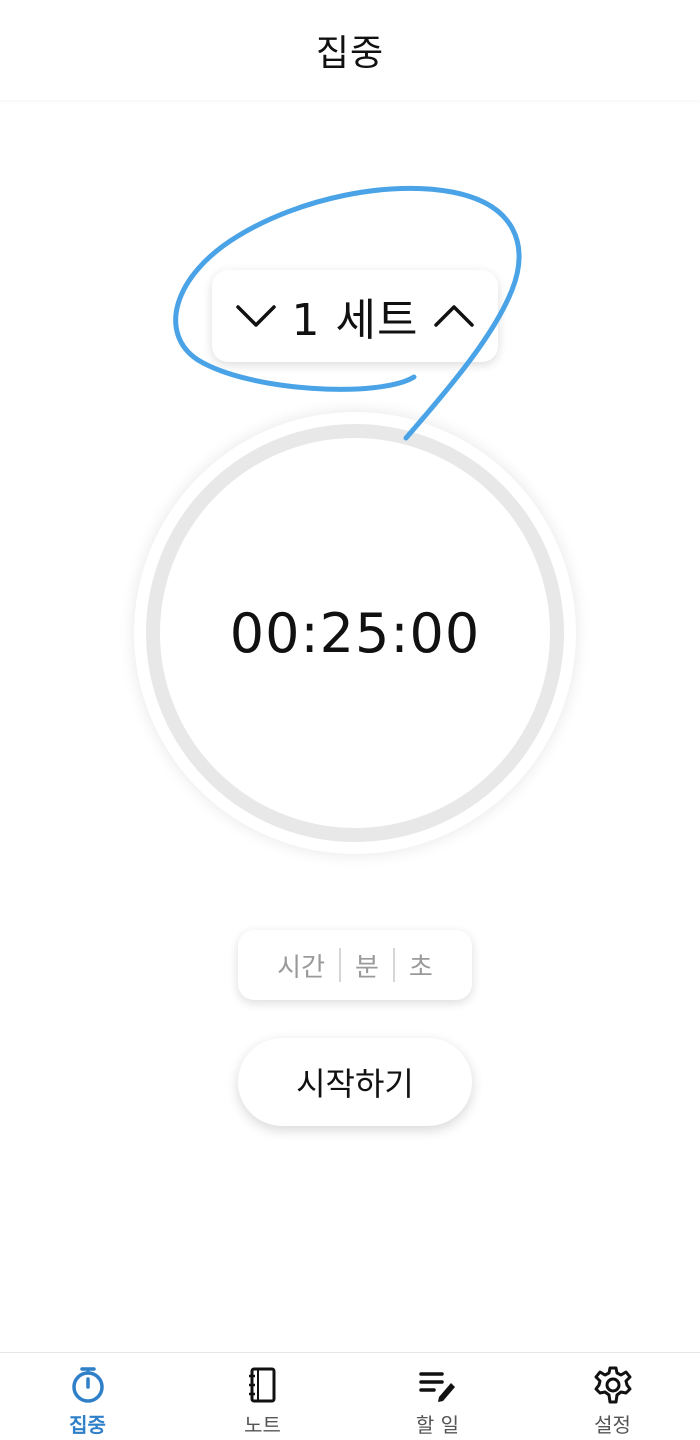  I want to click on tab-label: 집중, so click(87, 1425).